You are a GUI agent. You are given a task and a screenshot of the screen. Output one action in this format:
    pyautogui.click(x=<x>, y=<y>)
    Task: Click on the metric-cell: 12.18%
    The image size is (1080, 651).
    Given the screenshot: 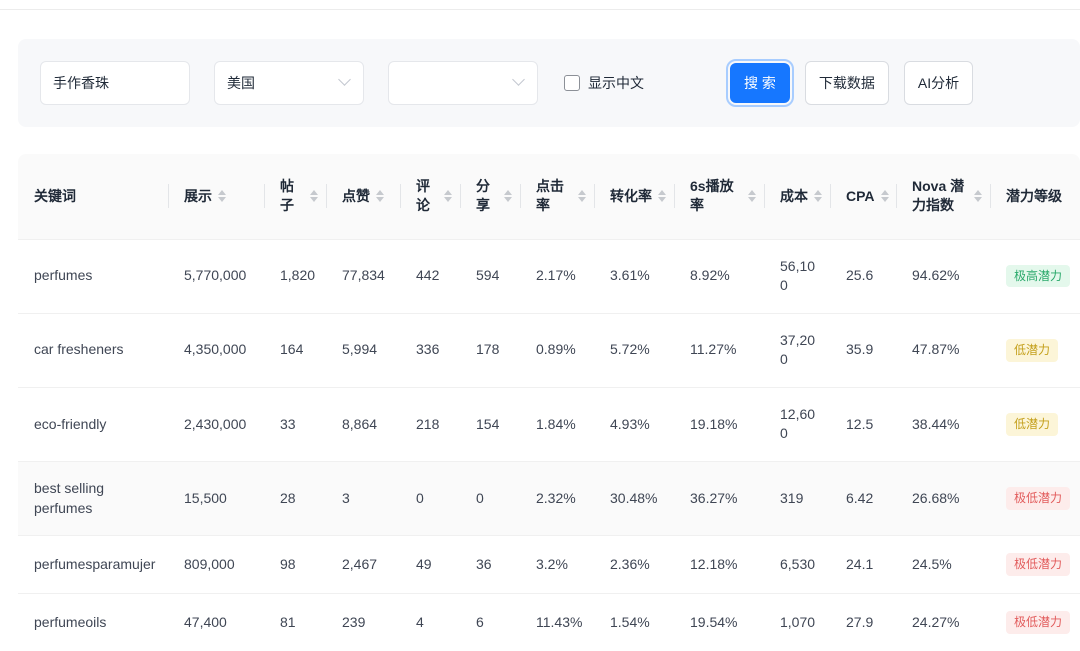 What is the action you would take?
    pyautogui.click(x=719, y=564)
    